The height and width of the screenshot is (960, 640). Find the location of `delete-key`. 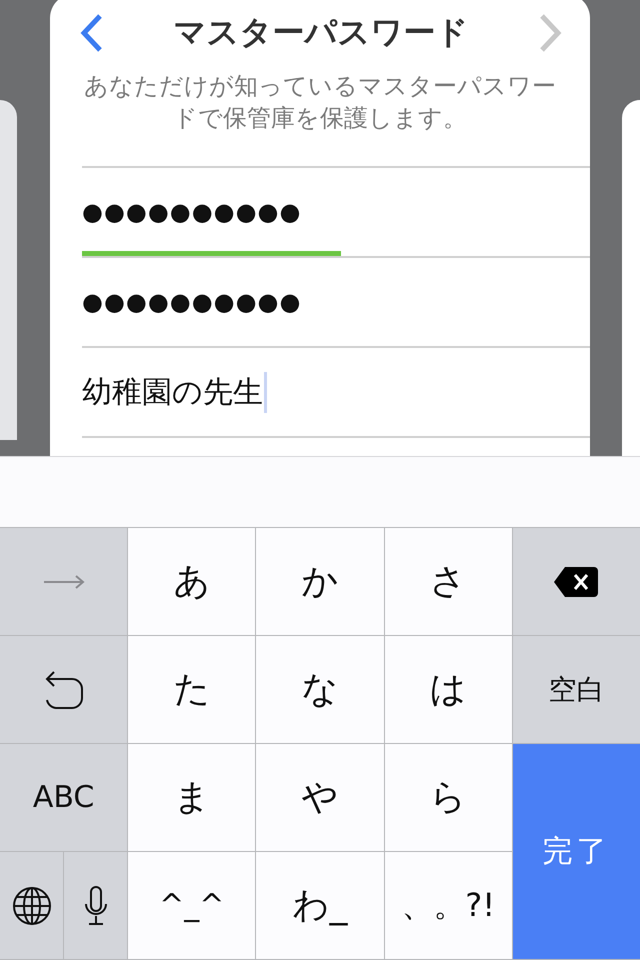

delete-key is located at coordinates (576, 581).